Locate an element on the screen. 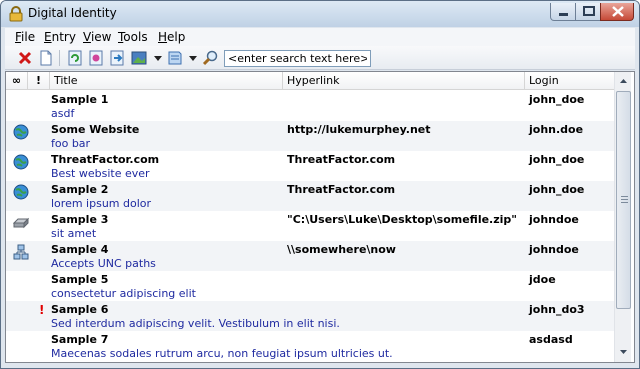  entry-title: Sample 6 is located at coordinates (80, 309).